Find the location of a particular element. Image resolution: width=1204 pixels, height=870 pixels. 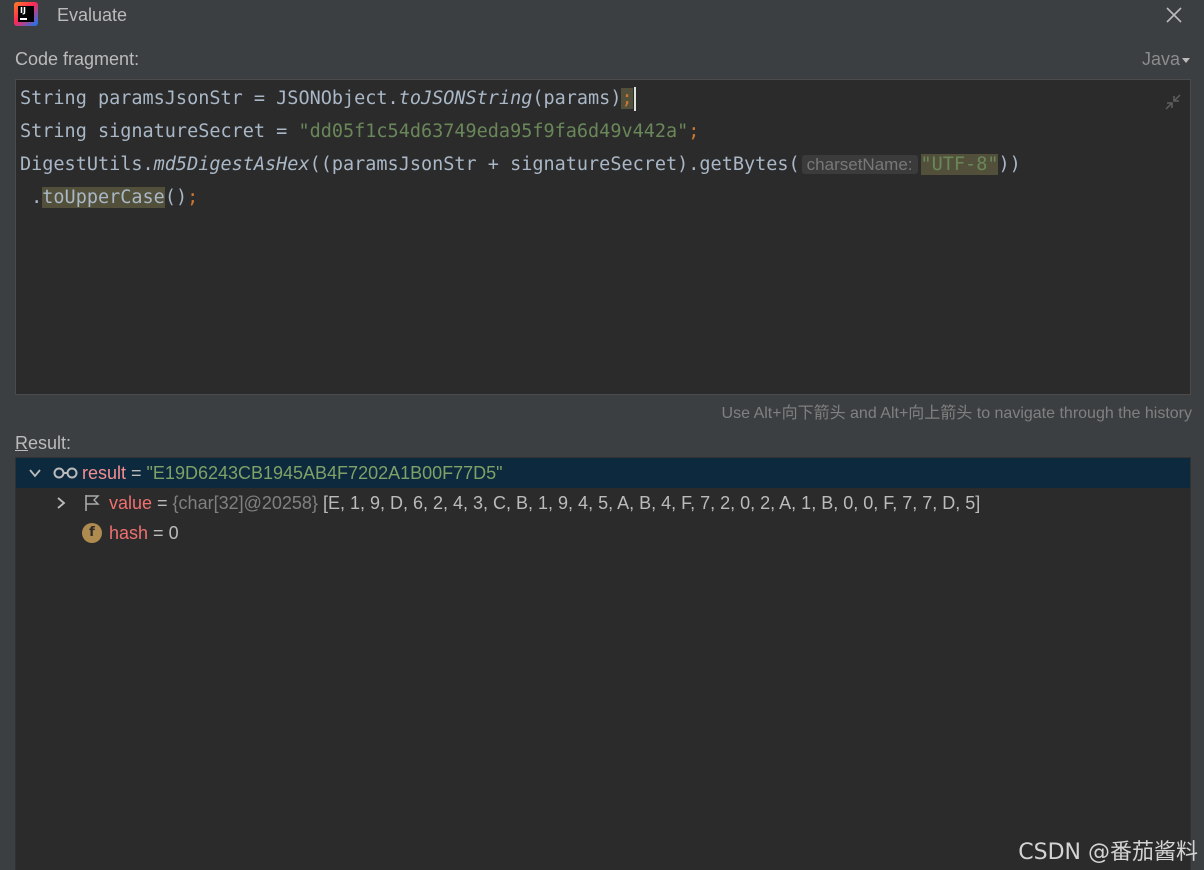

title-bar: IJ Evaluate is located at coordinates (602, 15).